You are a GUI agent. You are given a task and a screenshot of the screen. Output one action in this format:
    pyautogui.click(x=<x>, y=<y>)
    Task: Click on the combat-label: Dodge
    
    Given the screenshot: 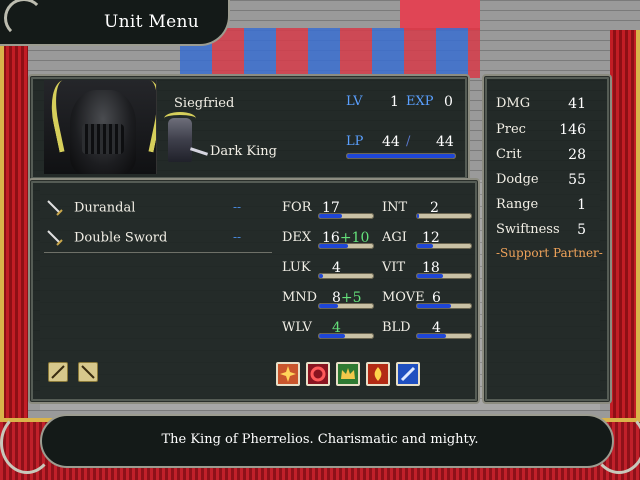 What is the action you would take?
    pyautogui.click(x=517, y=179)
    